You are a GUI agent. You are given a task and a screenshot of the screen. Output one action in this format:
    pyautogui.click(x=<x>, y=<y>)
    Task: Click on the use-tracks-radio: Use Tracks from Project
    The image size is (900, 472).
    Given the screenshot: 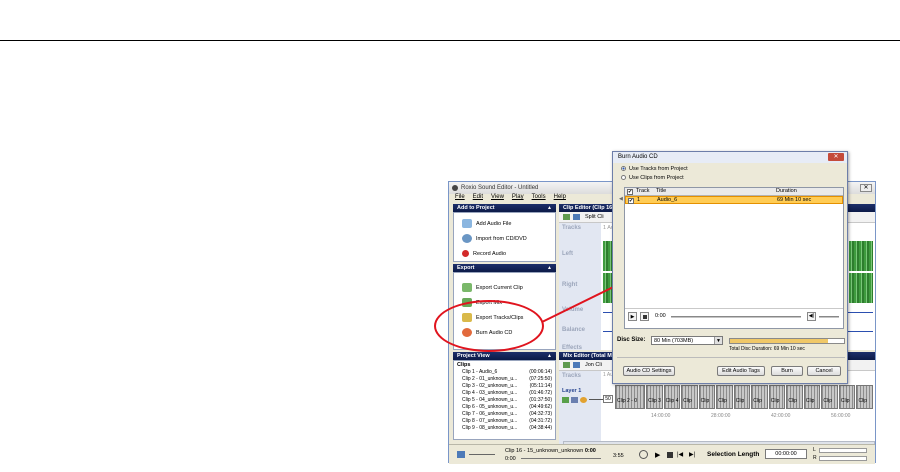 What is the action you would take?
    pyautogui.click(x=654, y=168)
    